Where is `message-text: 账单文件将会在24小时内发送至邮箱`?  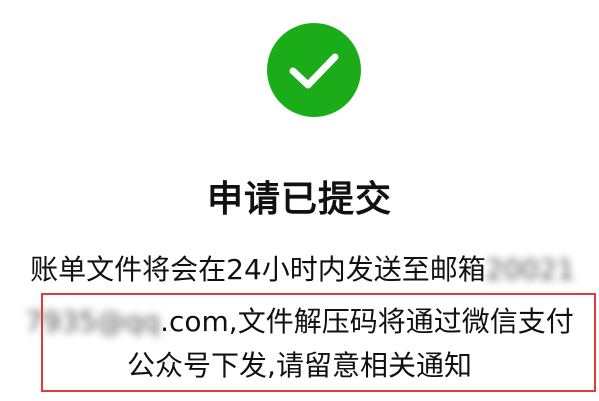
message-text: 账单文件将会在24小时内发送至邮箱 is located at coordinates (258, 269).